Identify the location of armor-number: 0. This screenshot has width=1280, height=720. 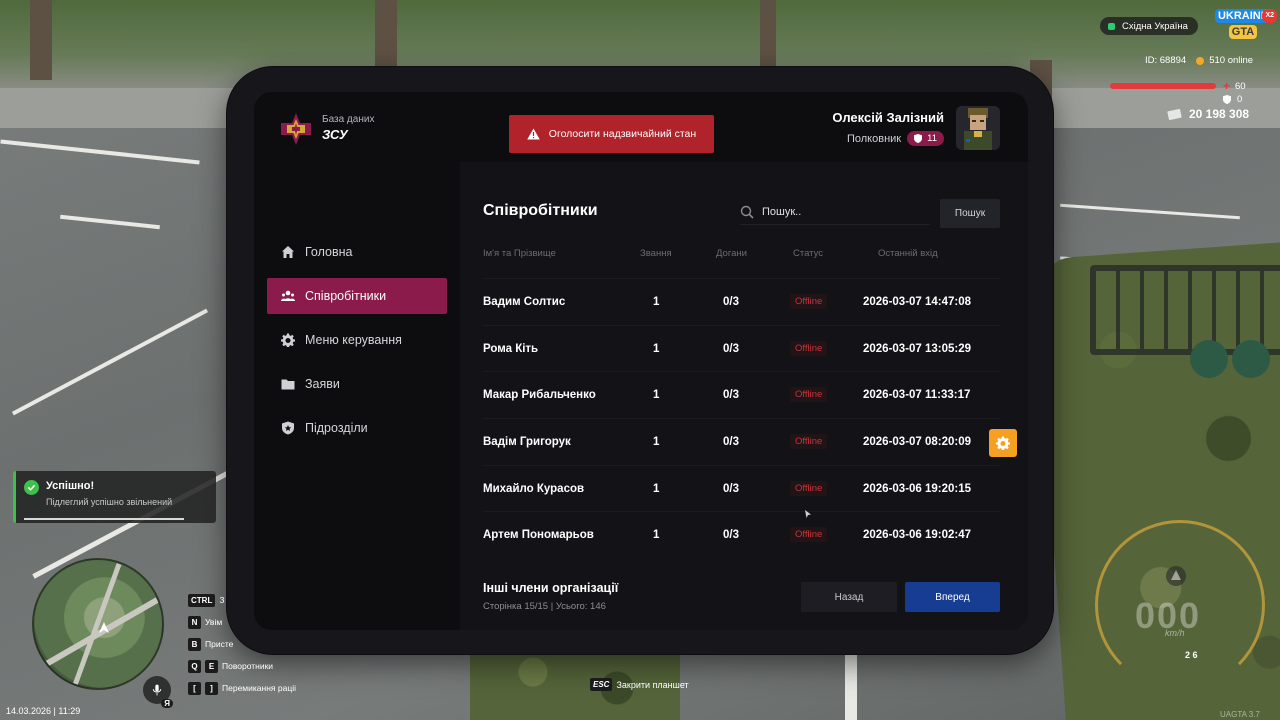
(1240, 99).